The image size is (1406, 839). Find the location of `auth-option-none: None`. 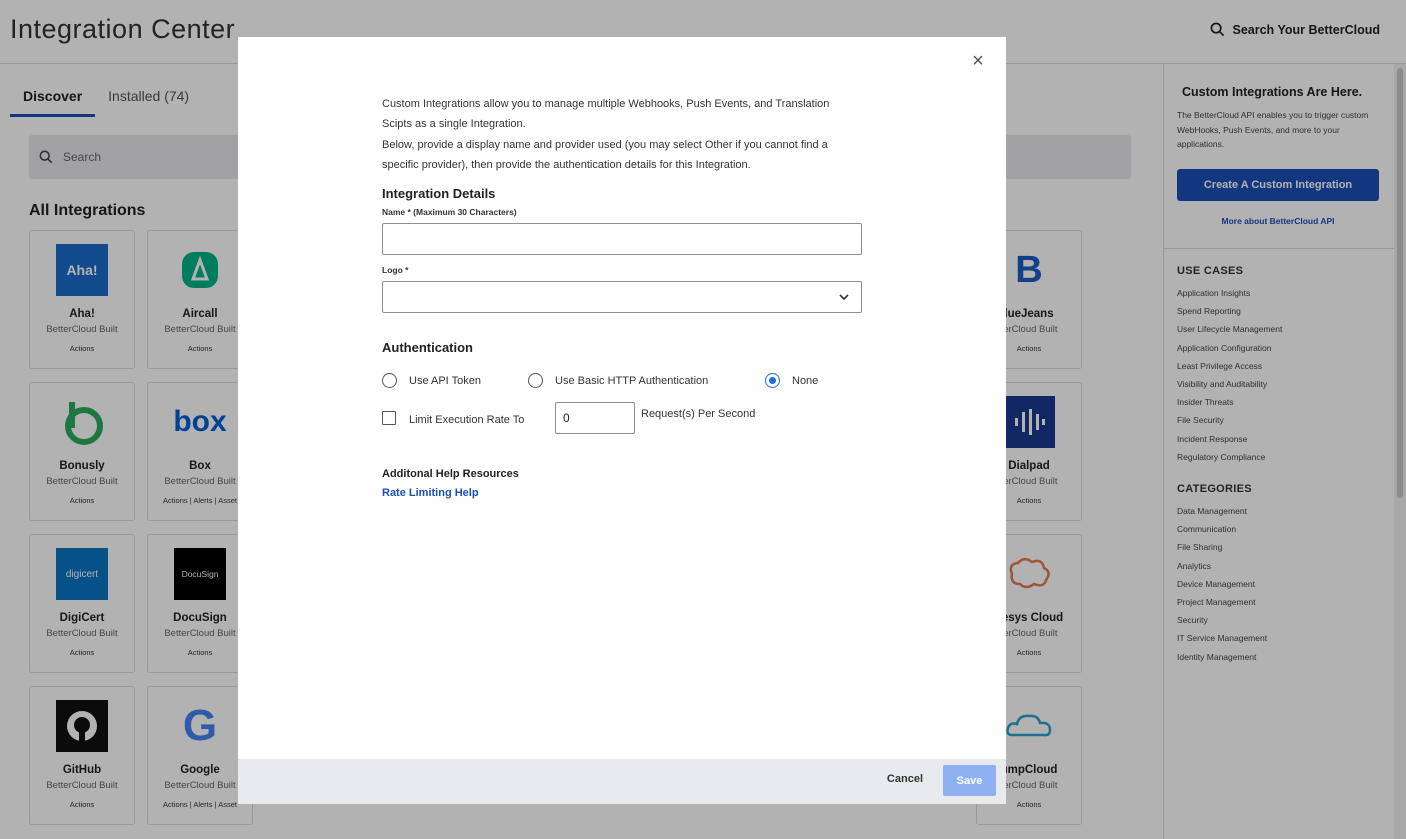

auth-option-none: None is located at coordinates (791, 380).